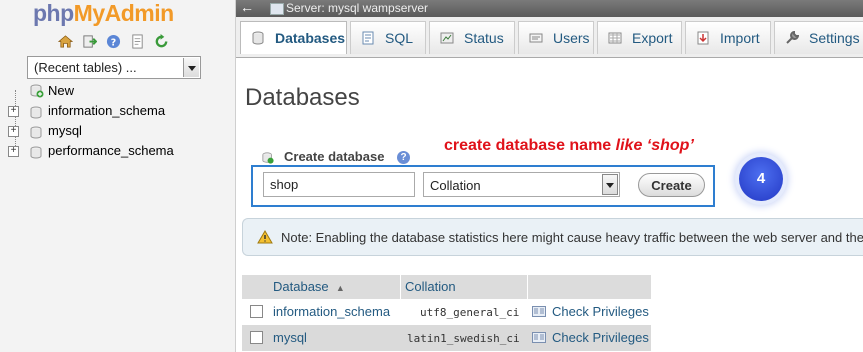 Image resolution: width=863 pixels, height=352 pixels. I want to click on tab-export: Export, so click(639, 37).